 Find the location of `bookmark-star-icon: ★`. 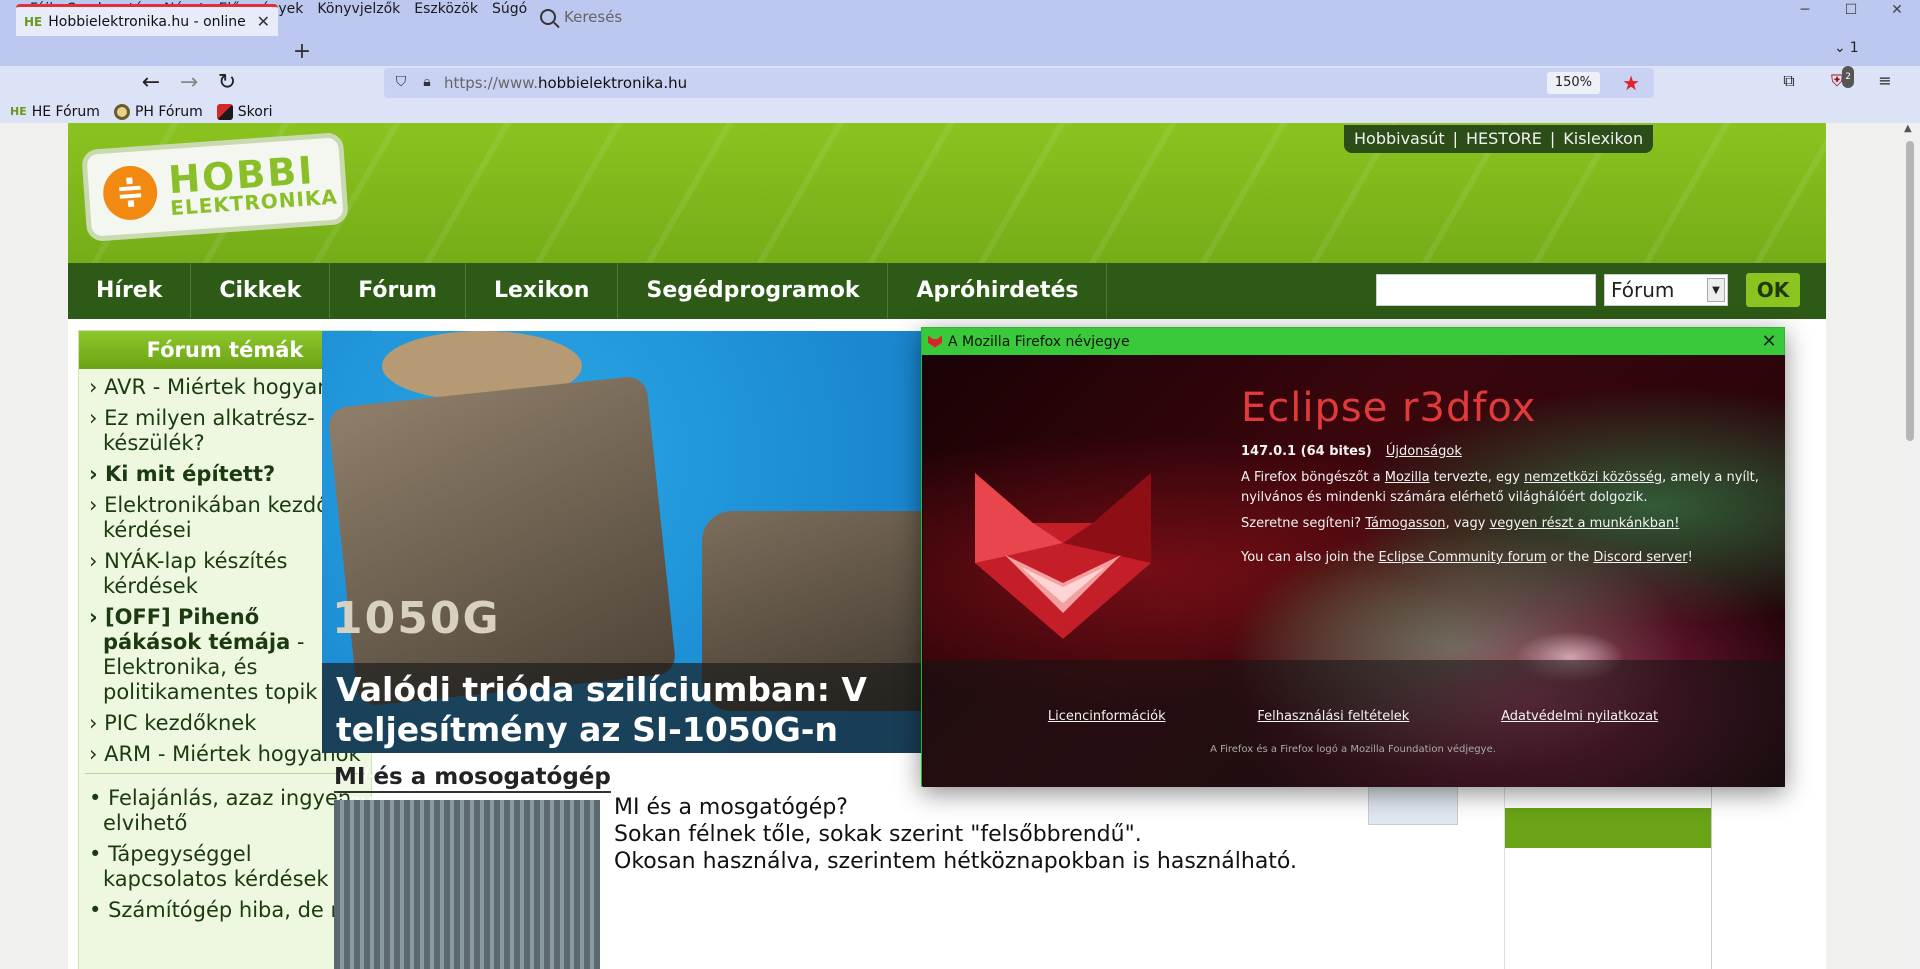

bookmark-star-icon: ★ is located at coordinates (1631, 83).